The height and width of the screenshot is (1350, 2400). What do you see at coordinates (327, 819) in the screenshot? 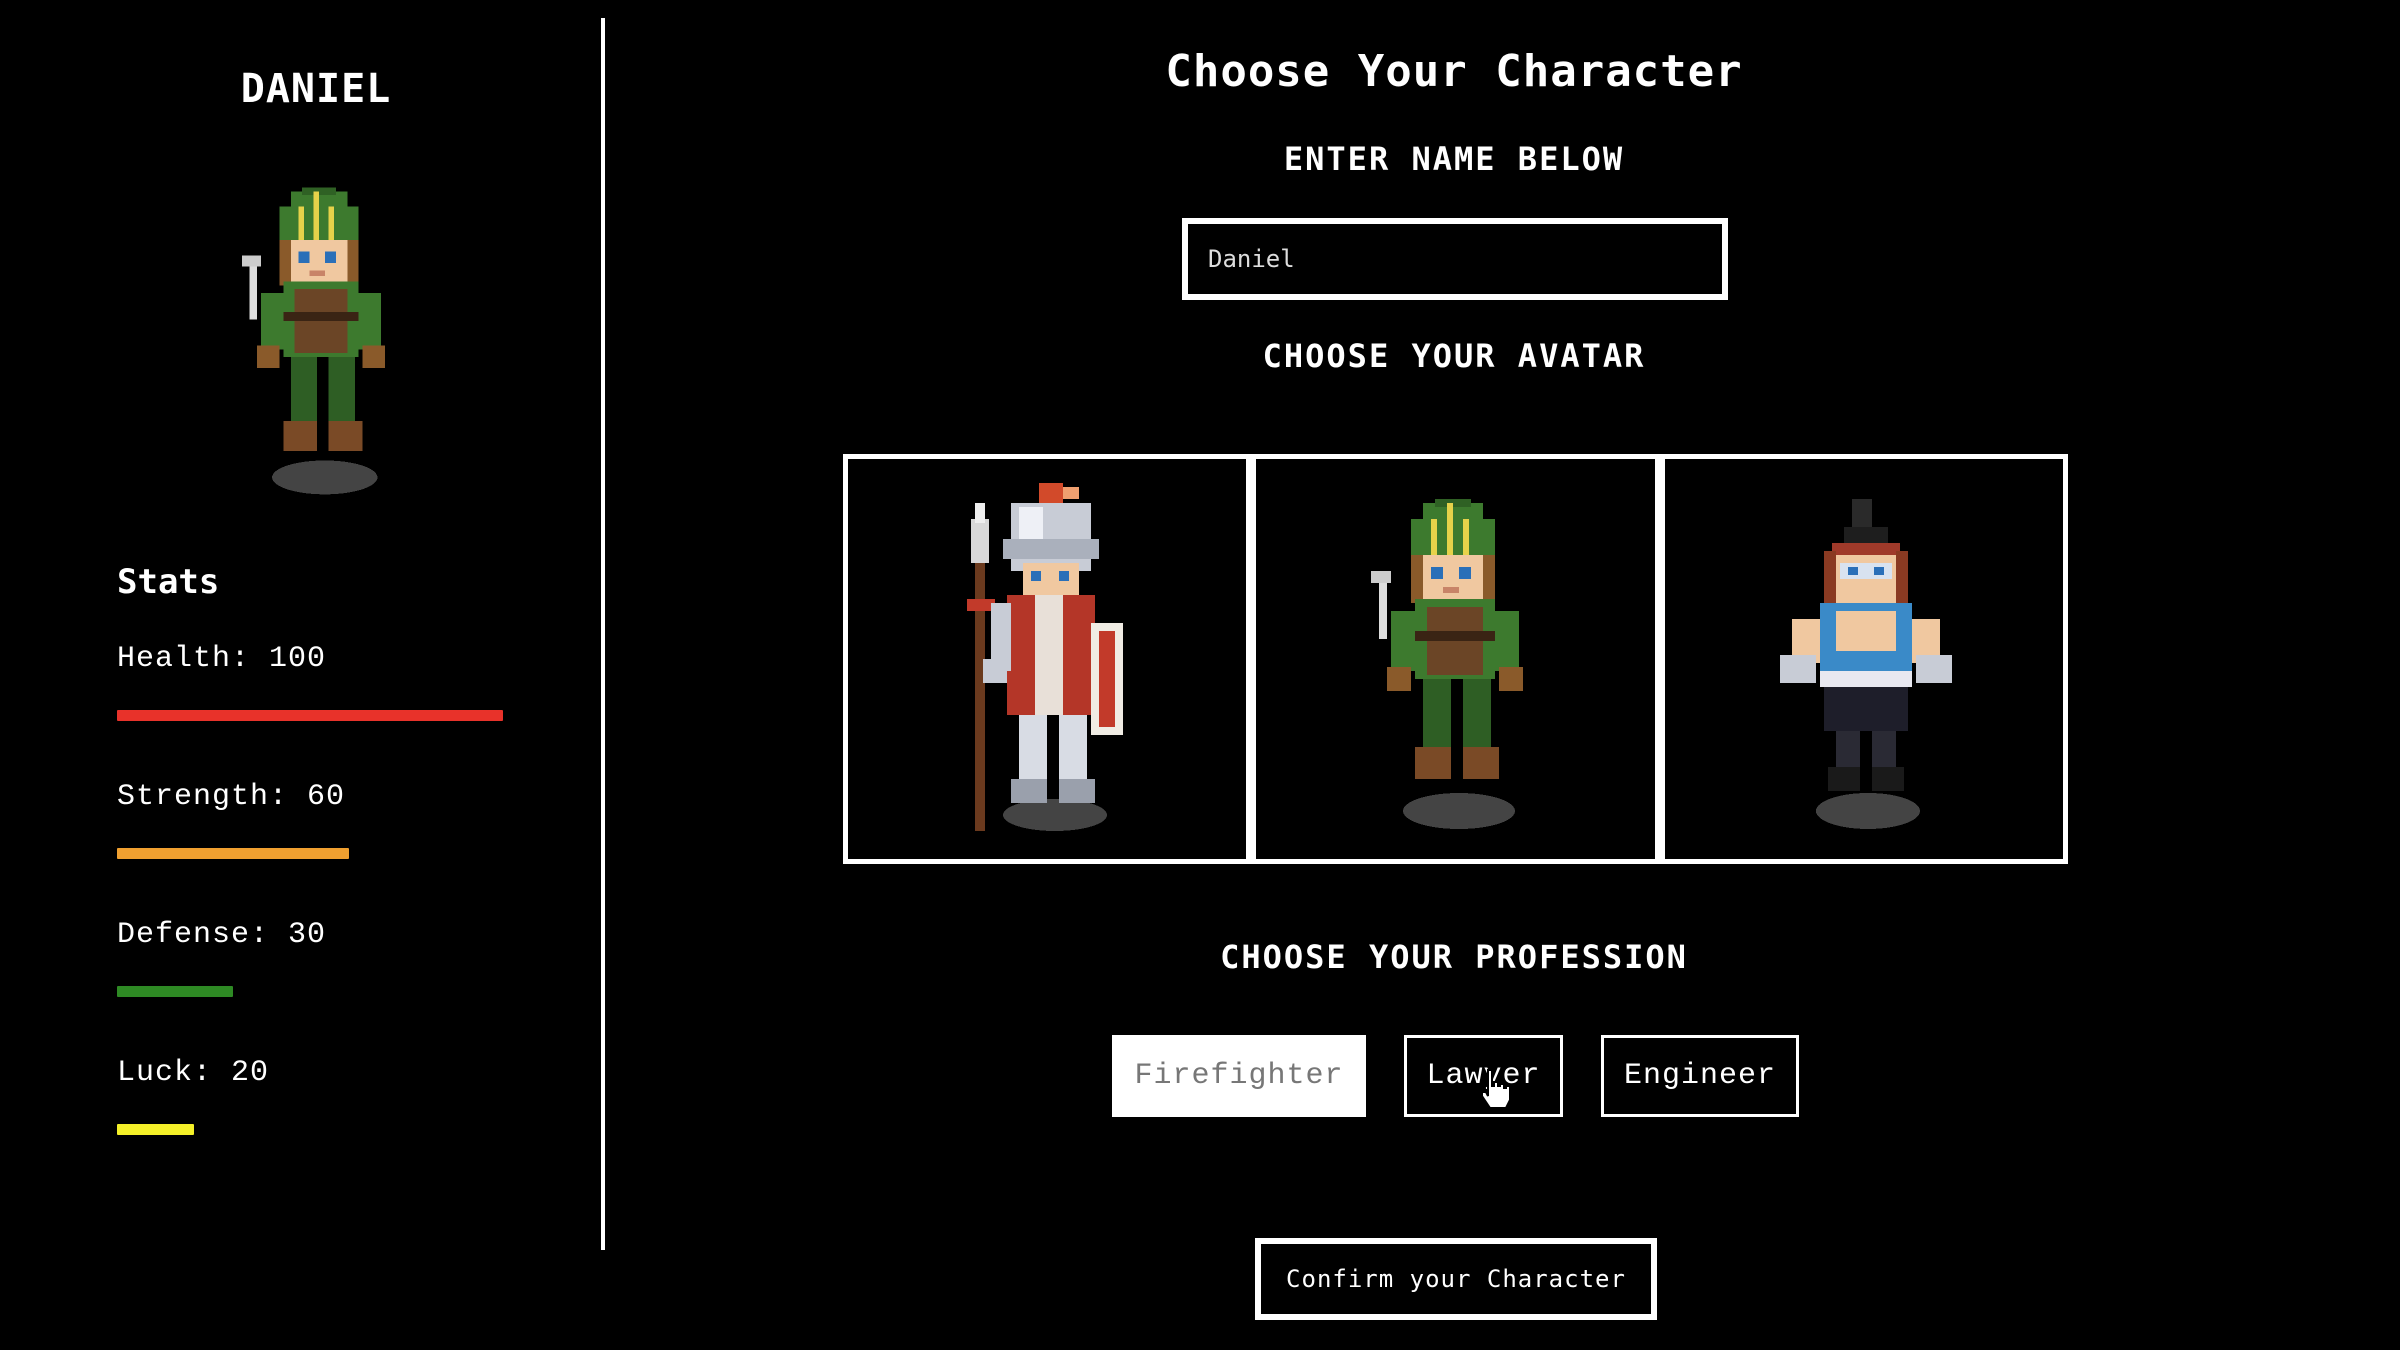
I see `stat-strength: Strength: 60` at bounding box center [327, 819].